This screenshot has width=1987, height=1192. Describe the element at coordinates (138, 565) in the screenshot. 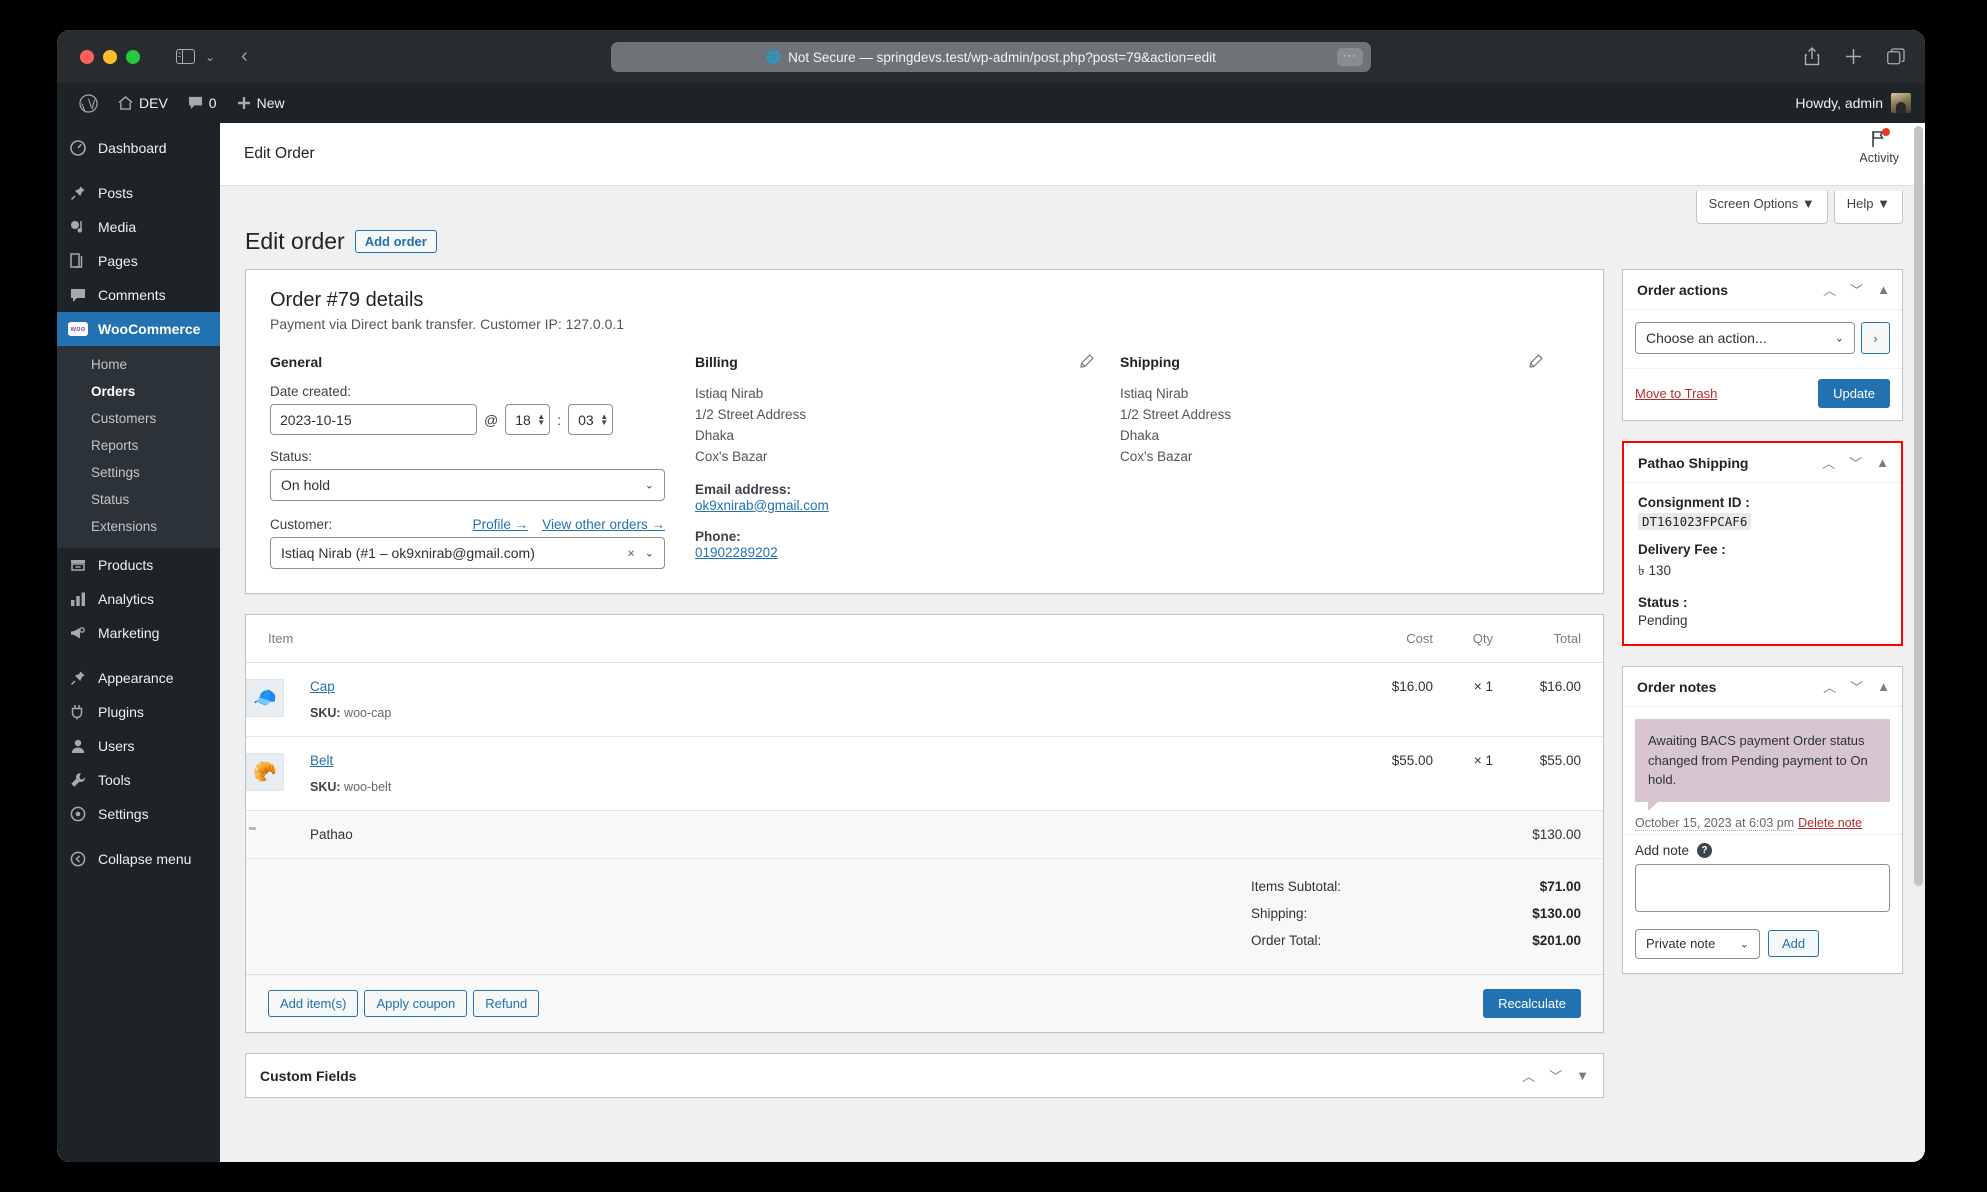

I see `sidebar-item-products: Products` at that location.